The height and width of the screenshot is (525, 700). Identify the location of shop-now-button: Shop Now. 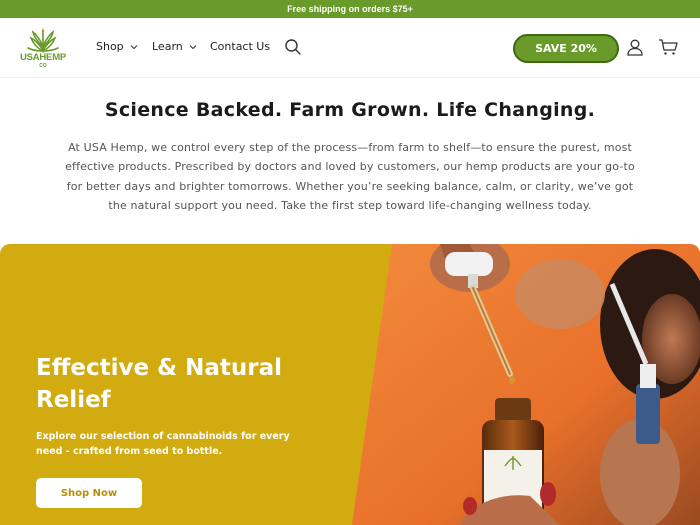
(89, 493).